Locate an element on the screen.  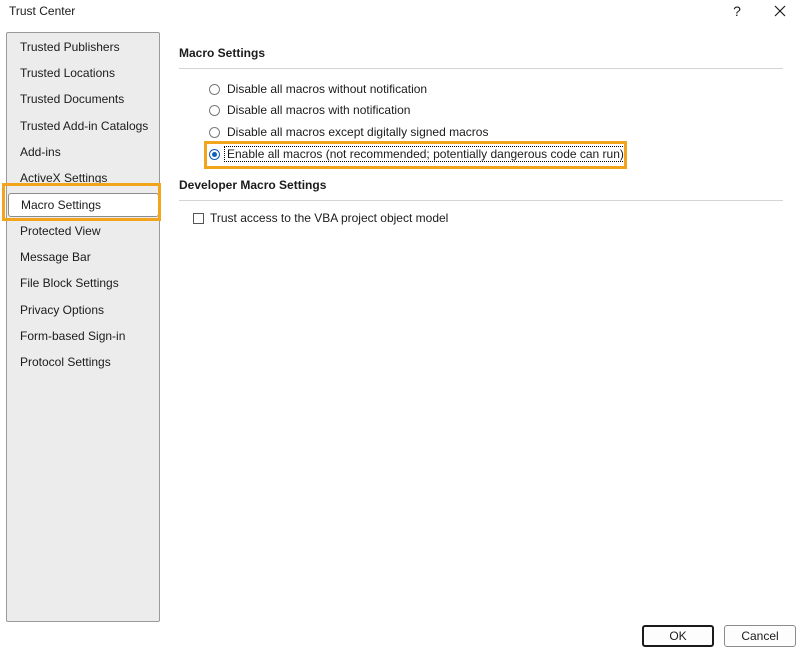
window-title: Trust Center is located at coordinates (42, 11).